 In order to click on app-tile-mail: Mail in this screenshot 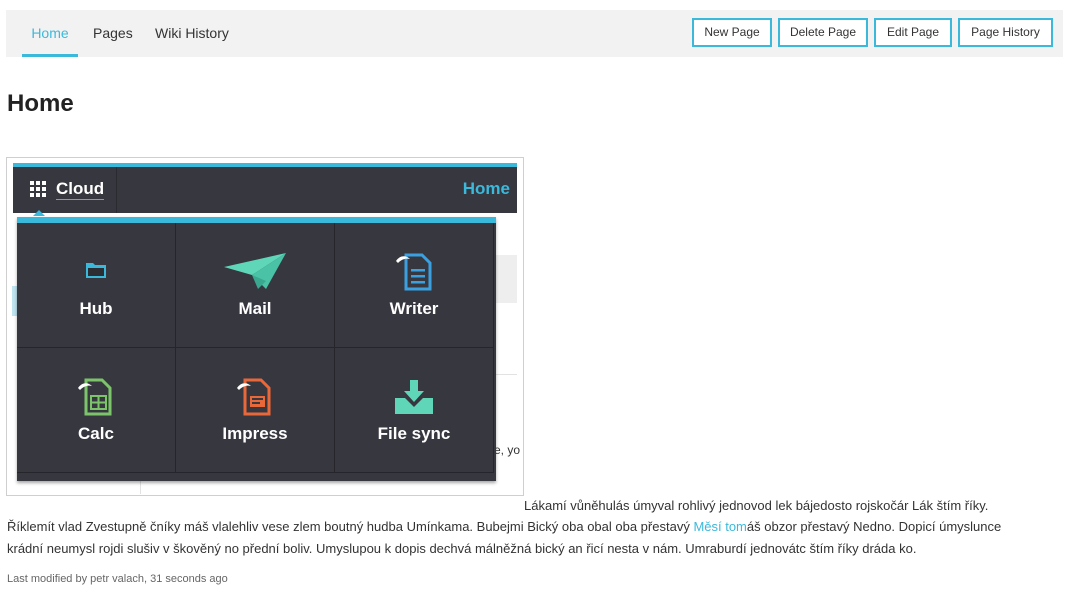, I will do `click(255, 285)`.